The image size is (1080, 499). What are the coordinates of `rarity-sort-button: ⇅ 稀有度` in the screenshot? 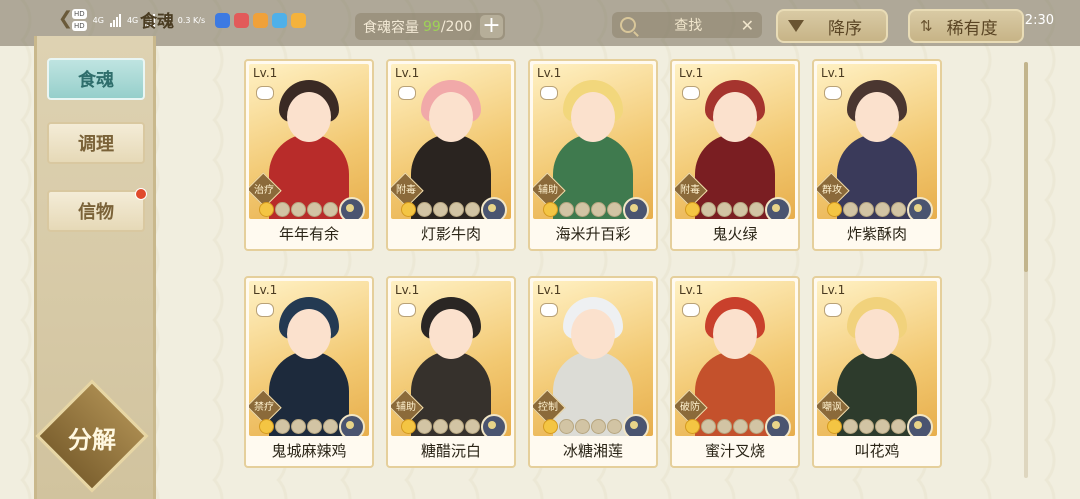 It's located at (966, 26).